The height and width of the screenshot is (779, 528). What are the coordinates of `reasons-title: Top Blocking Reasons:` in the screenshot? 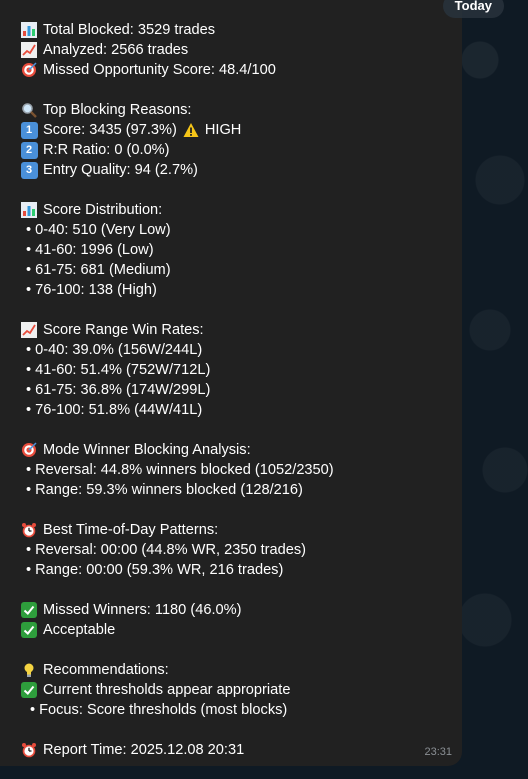 It's located at (117, 110).